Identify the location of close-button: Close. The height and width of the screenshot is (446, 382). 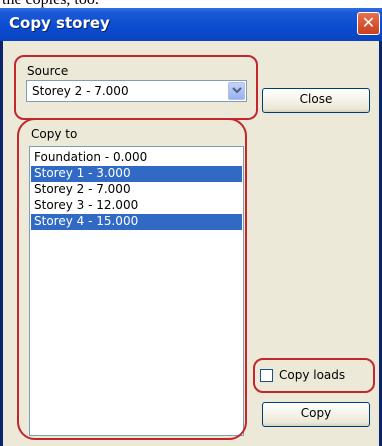
(316, 100).